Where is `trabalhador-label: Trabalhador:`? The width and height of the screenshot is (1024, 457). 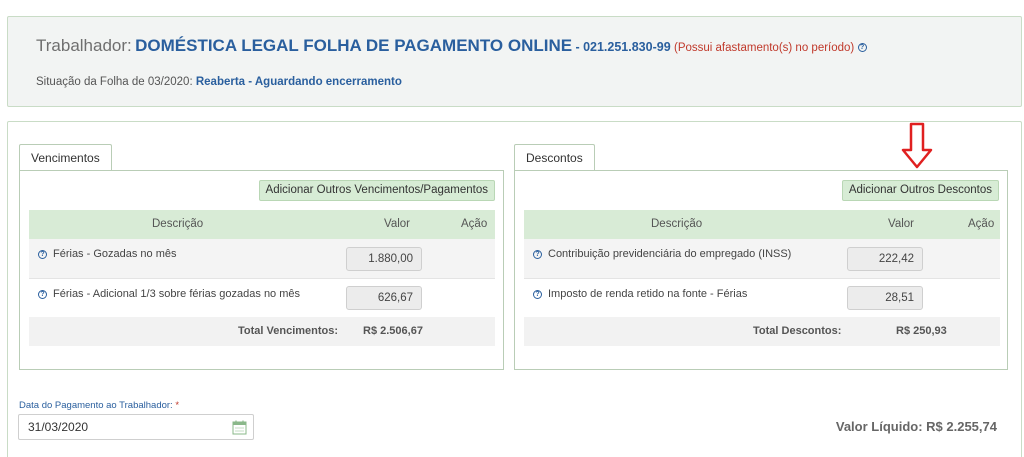
trabalhador-label: Trabalhador: is located at coordinates (84, 45).